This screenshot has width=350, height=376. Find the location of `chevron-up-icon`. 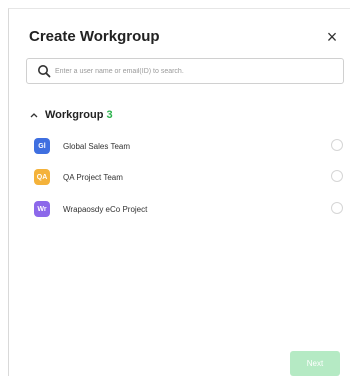

chevron-up-icon is located at coordinates (34, 115).